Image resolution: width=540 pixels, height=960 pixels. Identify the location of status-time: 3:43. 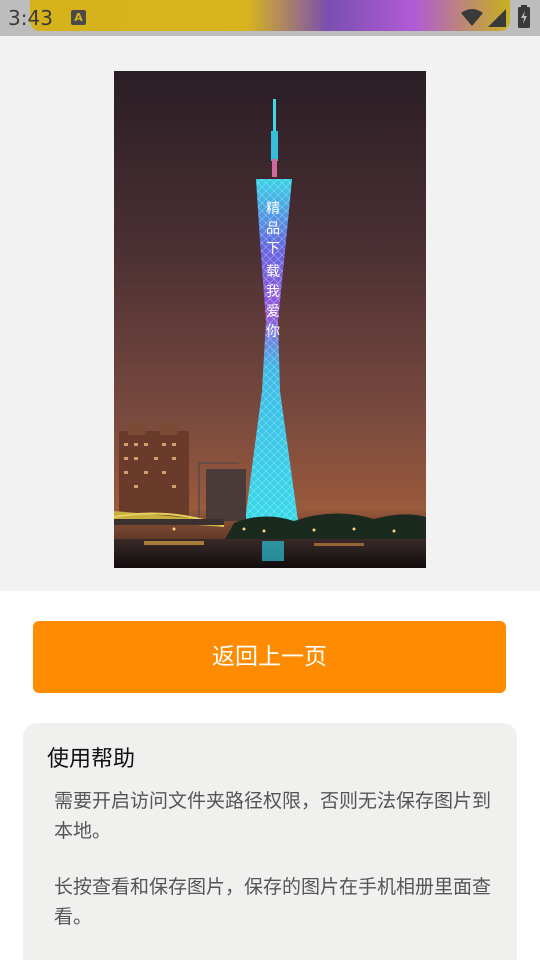
(30, 18).